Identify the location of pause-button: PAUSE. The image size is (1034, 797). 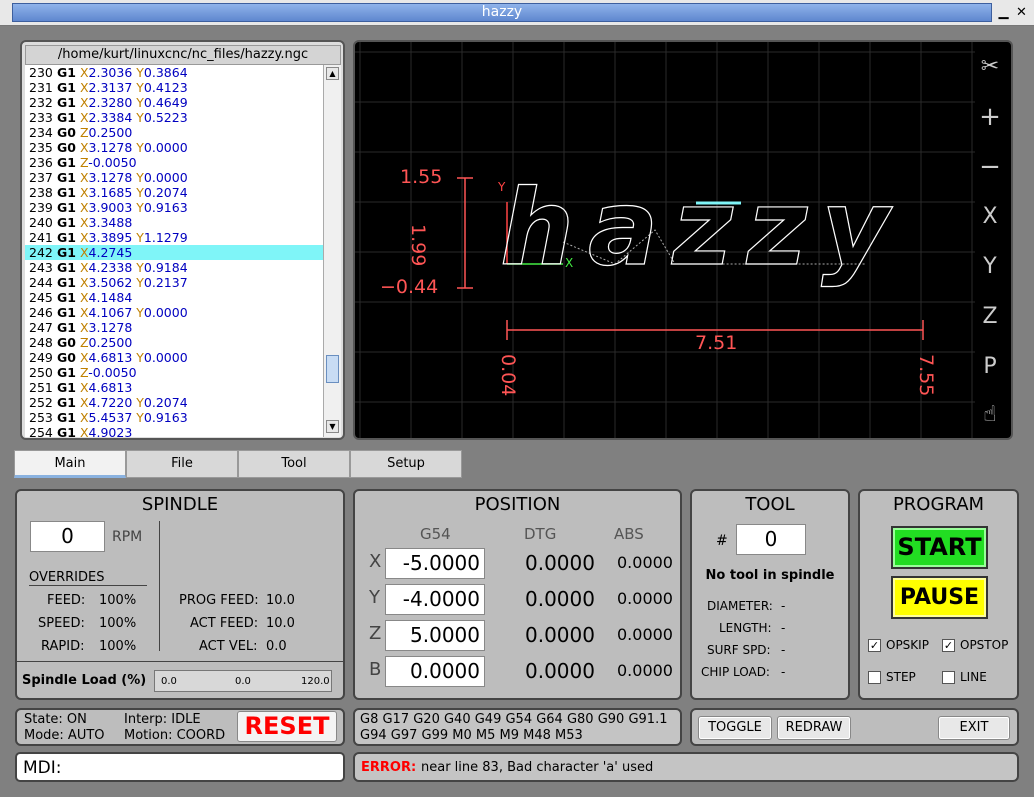
(939, 597).